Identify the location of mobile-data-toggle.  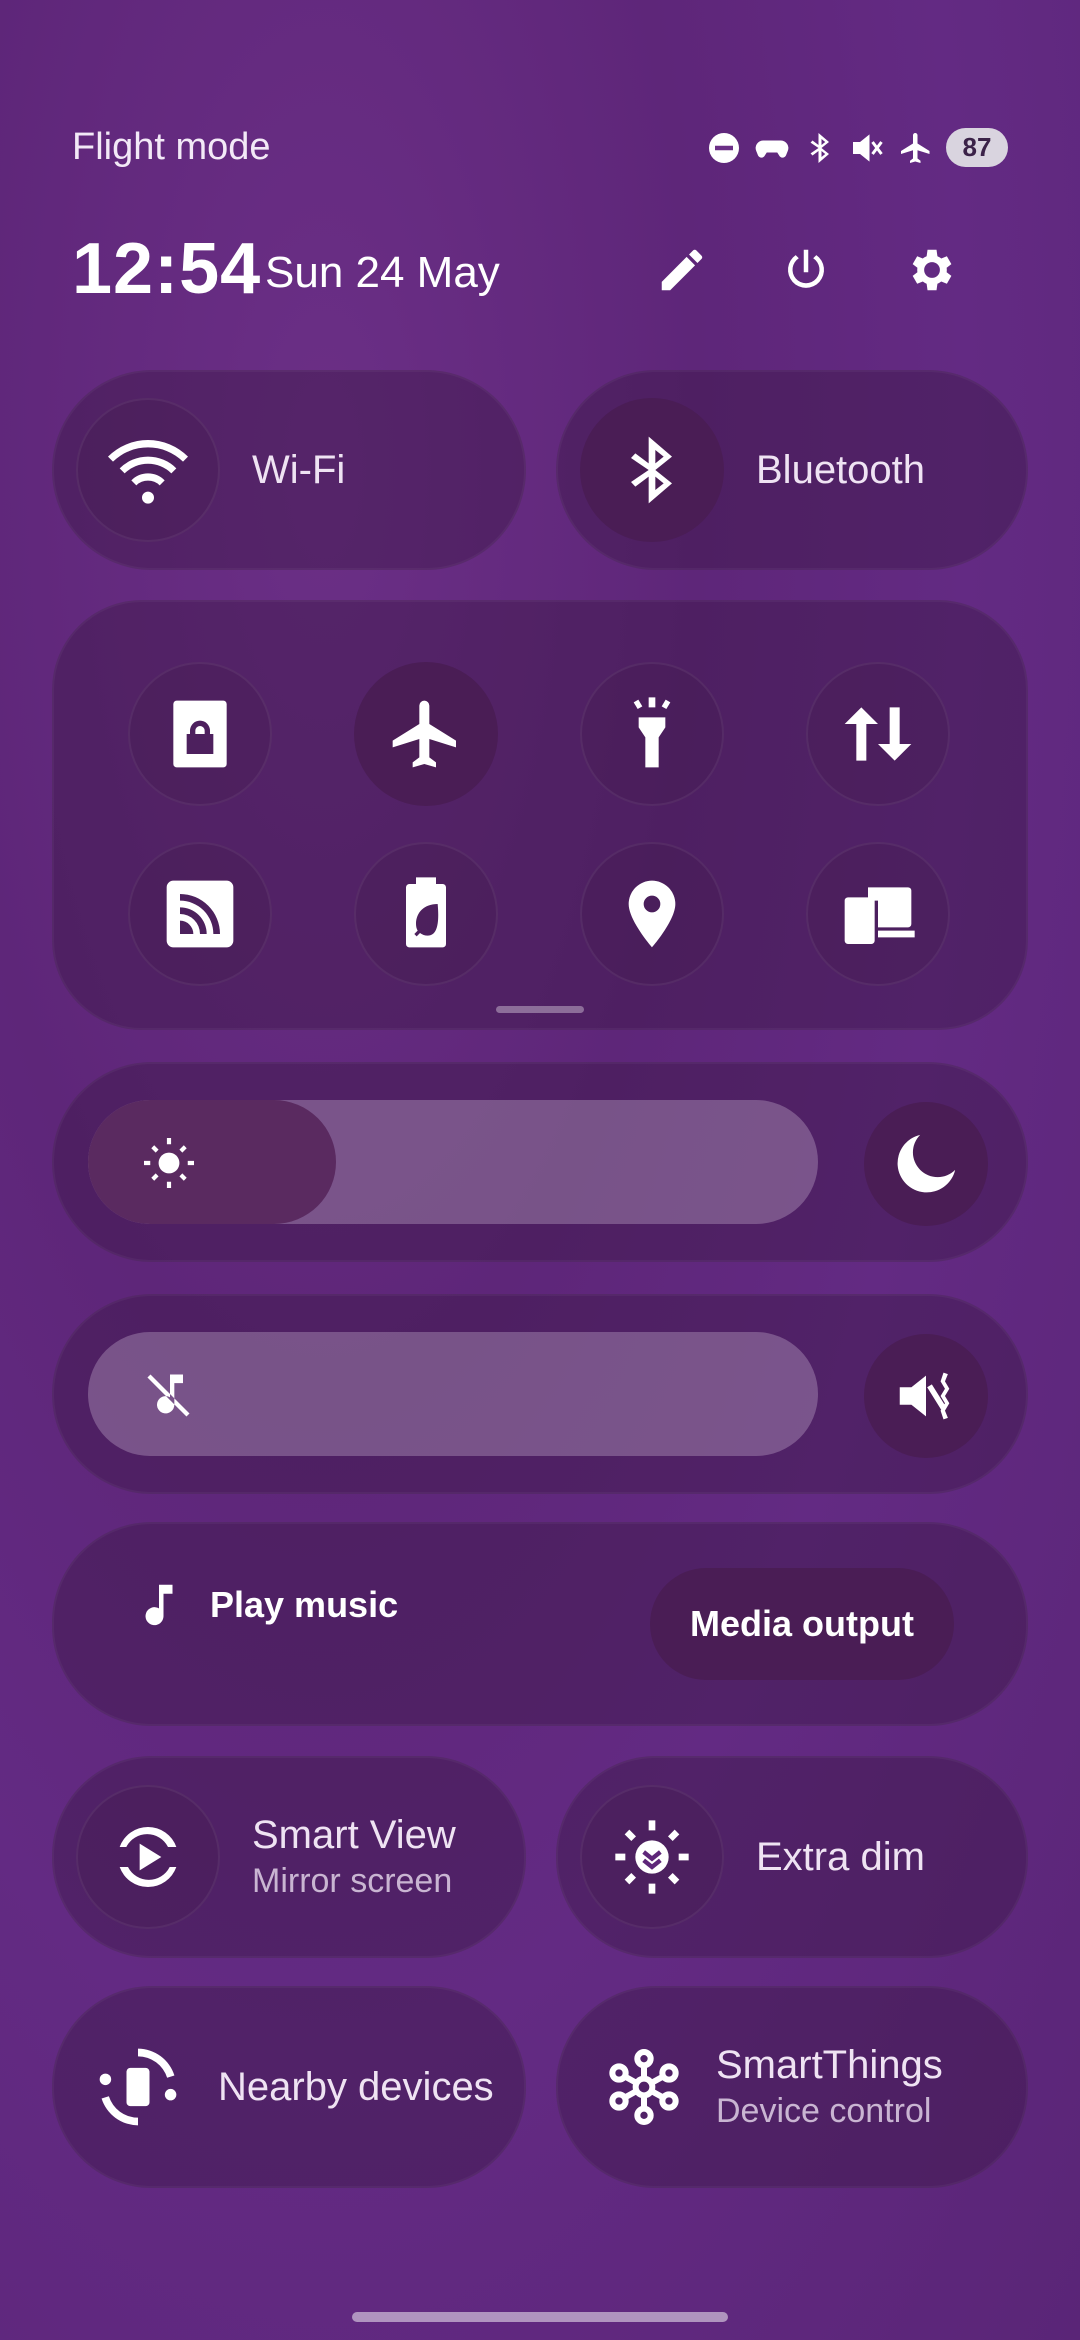
(878, 734).